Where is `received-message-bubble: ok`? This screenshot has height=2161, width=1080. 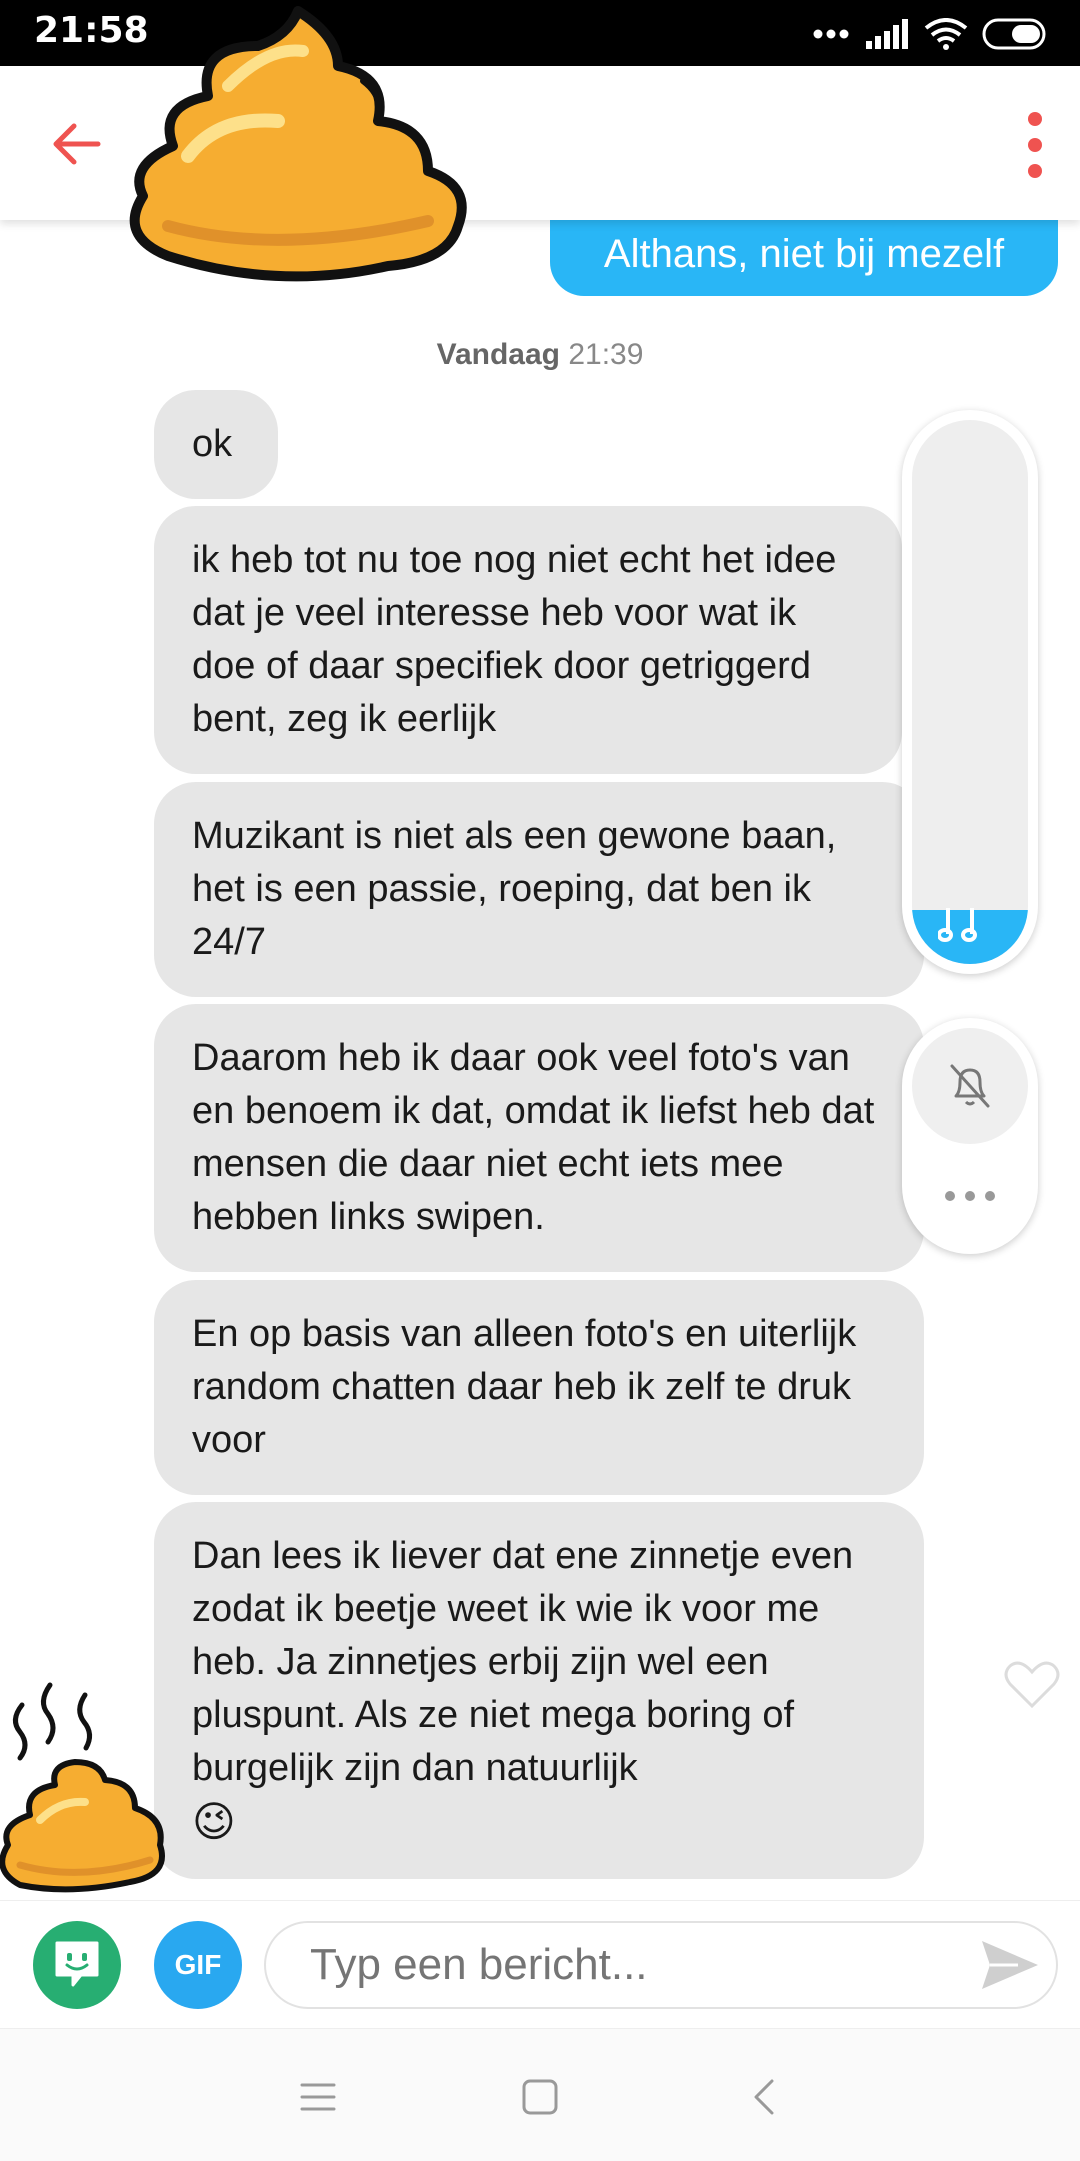
received-message-bubble: ok is located at coordinates (216, 444).